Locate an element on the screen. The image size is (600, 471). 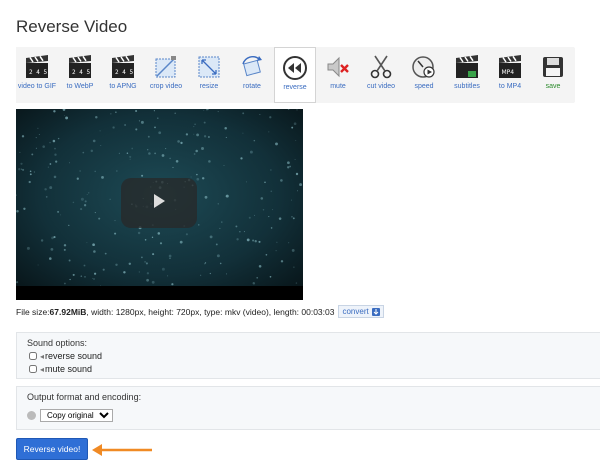
reverse-sound-label: reverse sound is located at coordinates (74, 356).